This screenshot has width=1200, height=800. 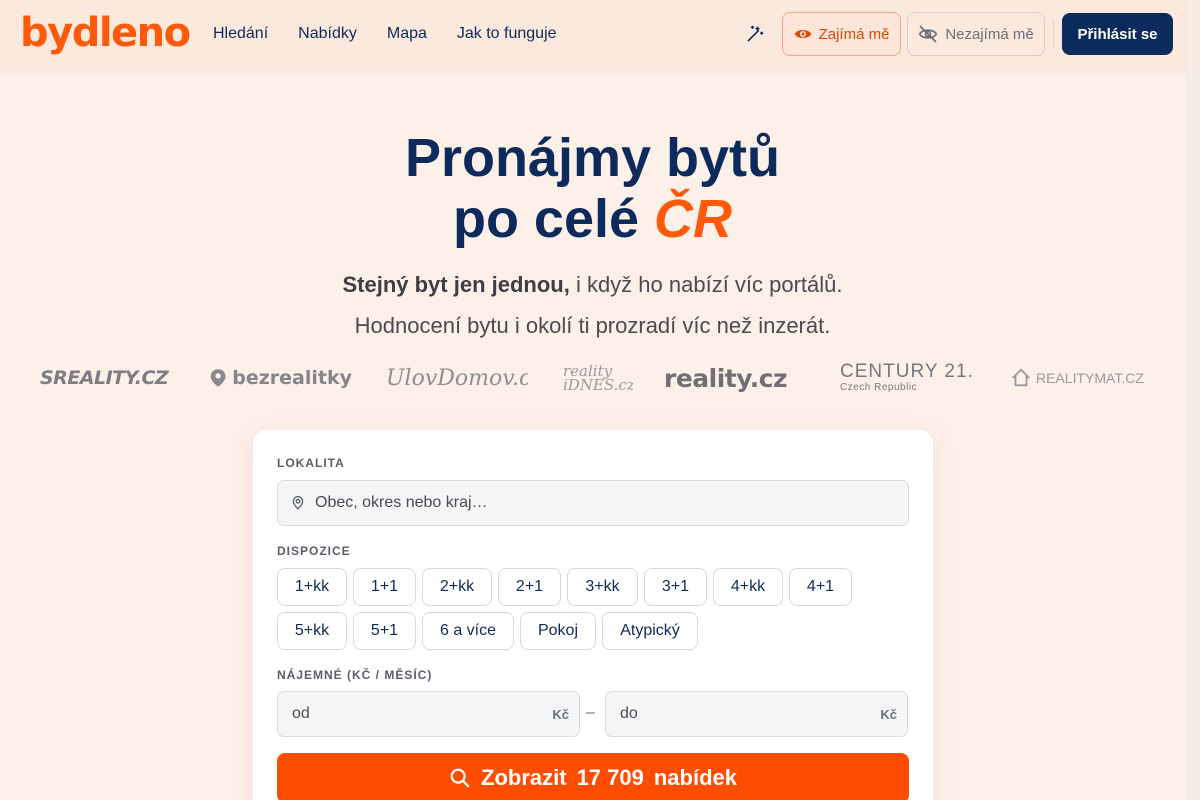 I want to click on rent-from-field: Kč, so click(x=428, y=714).